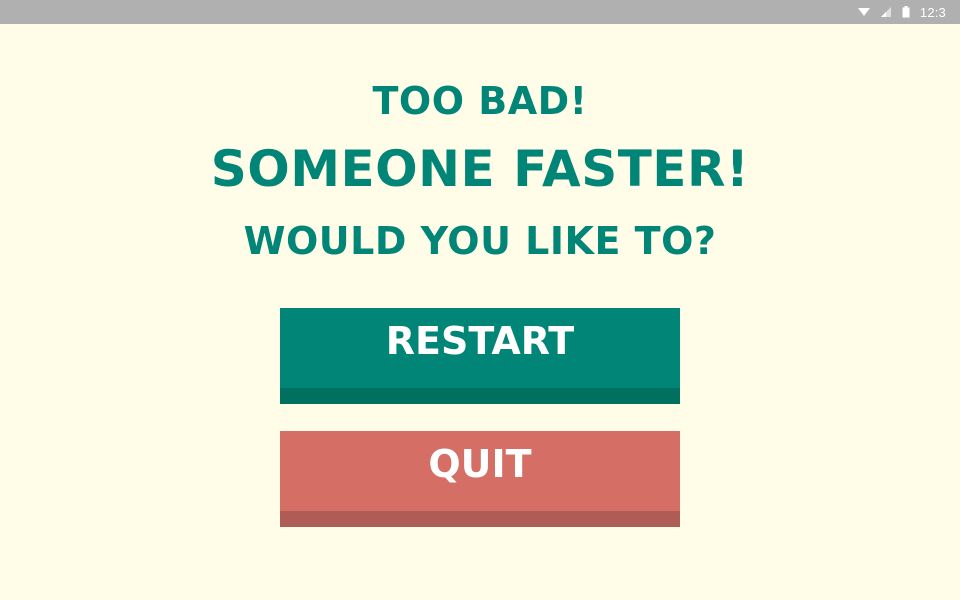 Image resolution: width=960 pixels, height=600 pixels. Describe the element at coordinates (906, 12) in the screenshot. I see `battery-icon` at that location.